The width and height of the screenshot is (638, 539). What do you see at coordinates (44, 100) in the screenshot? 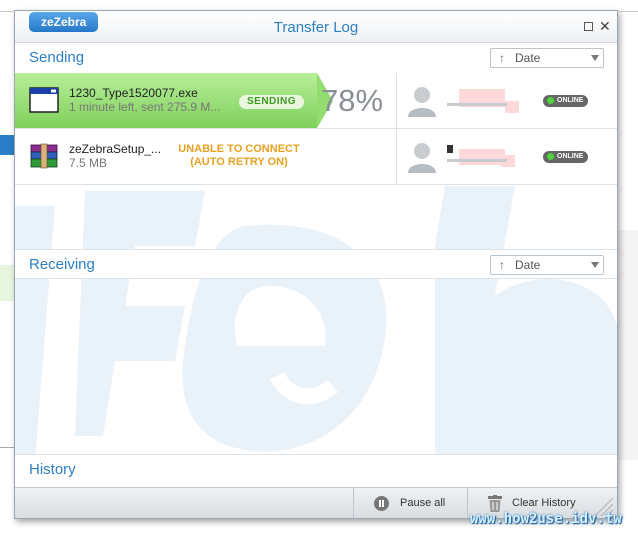
I see `exe-file-icon` at bounding box center [44, 100].